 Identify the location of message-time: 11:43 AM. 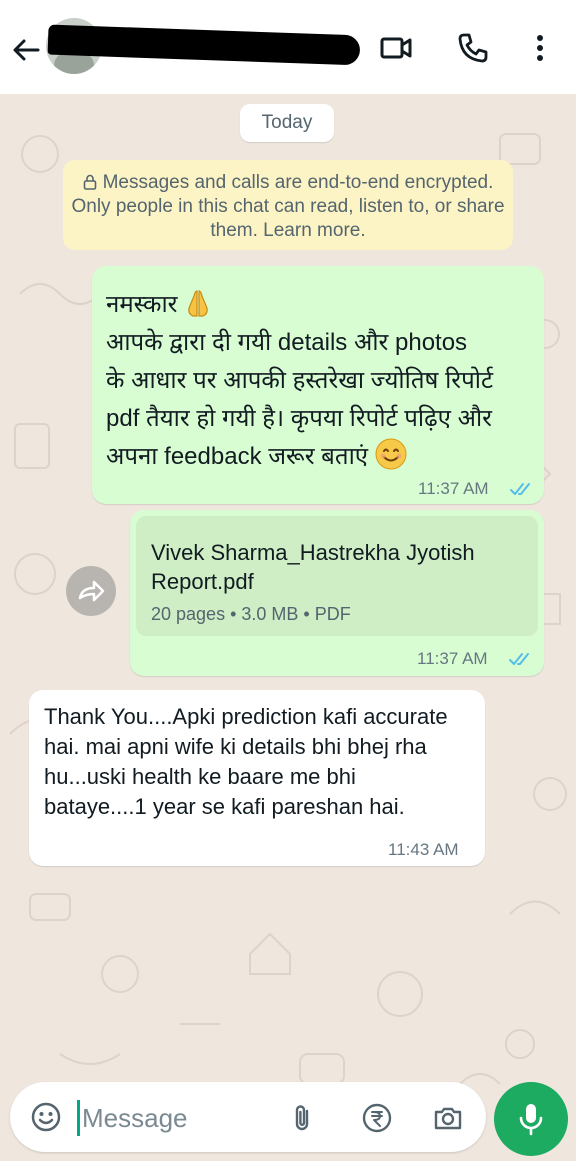
(423, 849).